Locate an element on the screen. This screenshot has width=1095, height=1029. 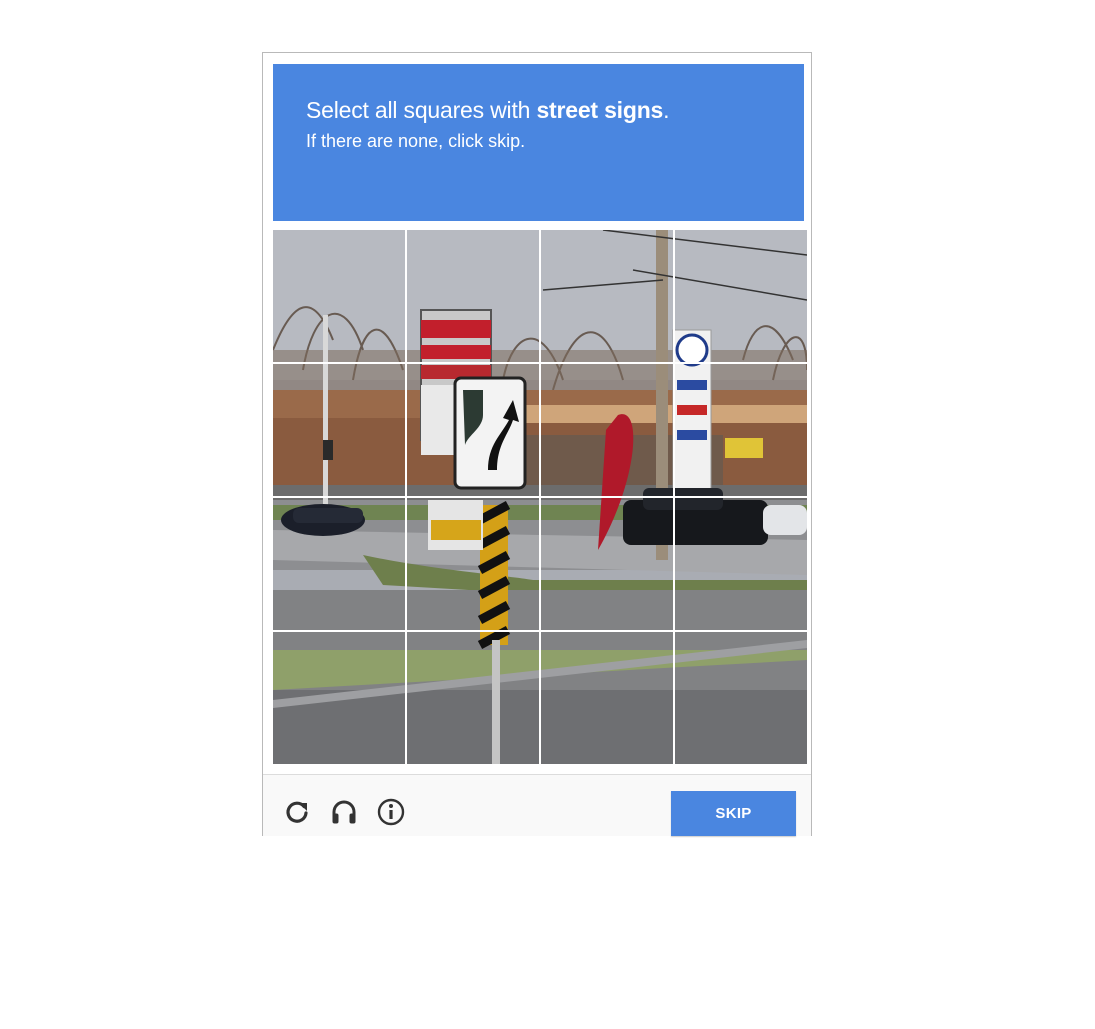
image-tile-r1-c4 is located at coordinates (741, 296).